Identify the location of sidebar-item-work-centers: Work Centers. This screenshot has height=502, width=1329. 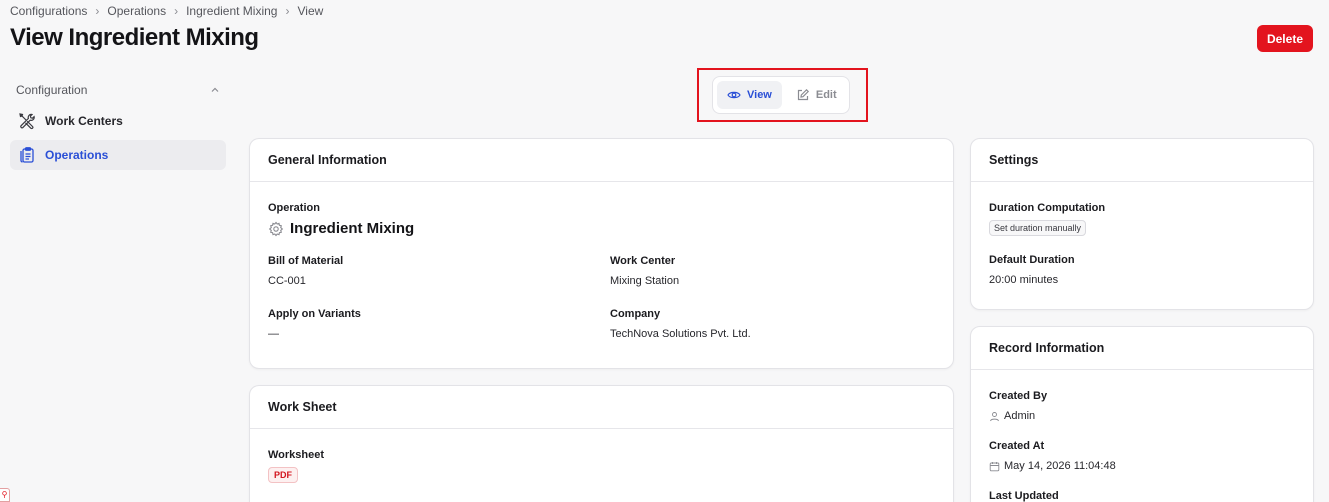
(118, 121).